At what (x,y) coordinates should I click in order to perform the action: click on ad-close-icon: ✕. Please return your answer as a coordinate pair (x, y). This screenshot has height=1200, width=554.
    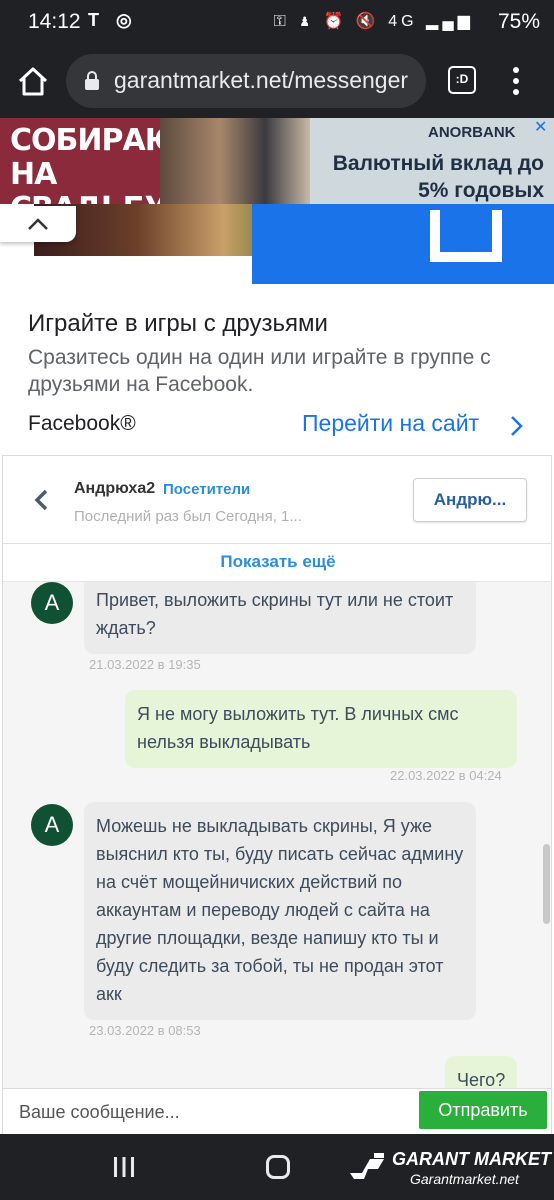
    Looking at the image, I should click on (542, 128).